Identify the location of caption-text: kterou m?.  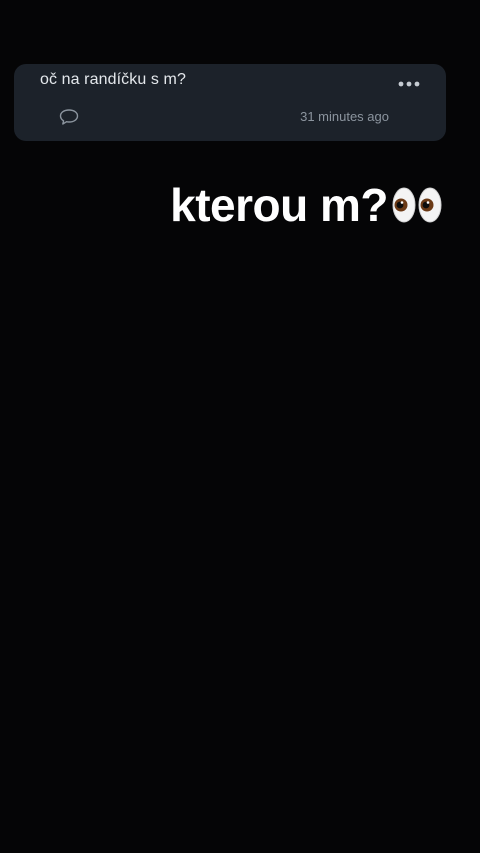
(279, 205).